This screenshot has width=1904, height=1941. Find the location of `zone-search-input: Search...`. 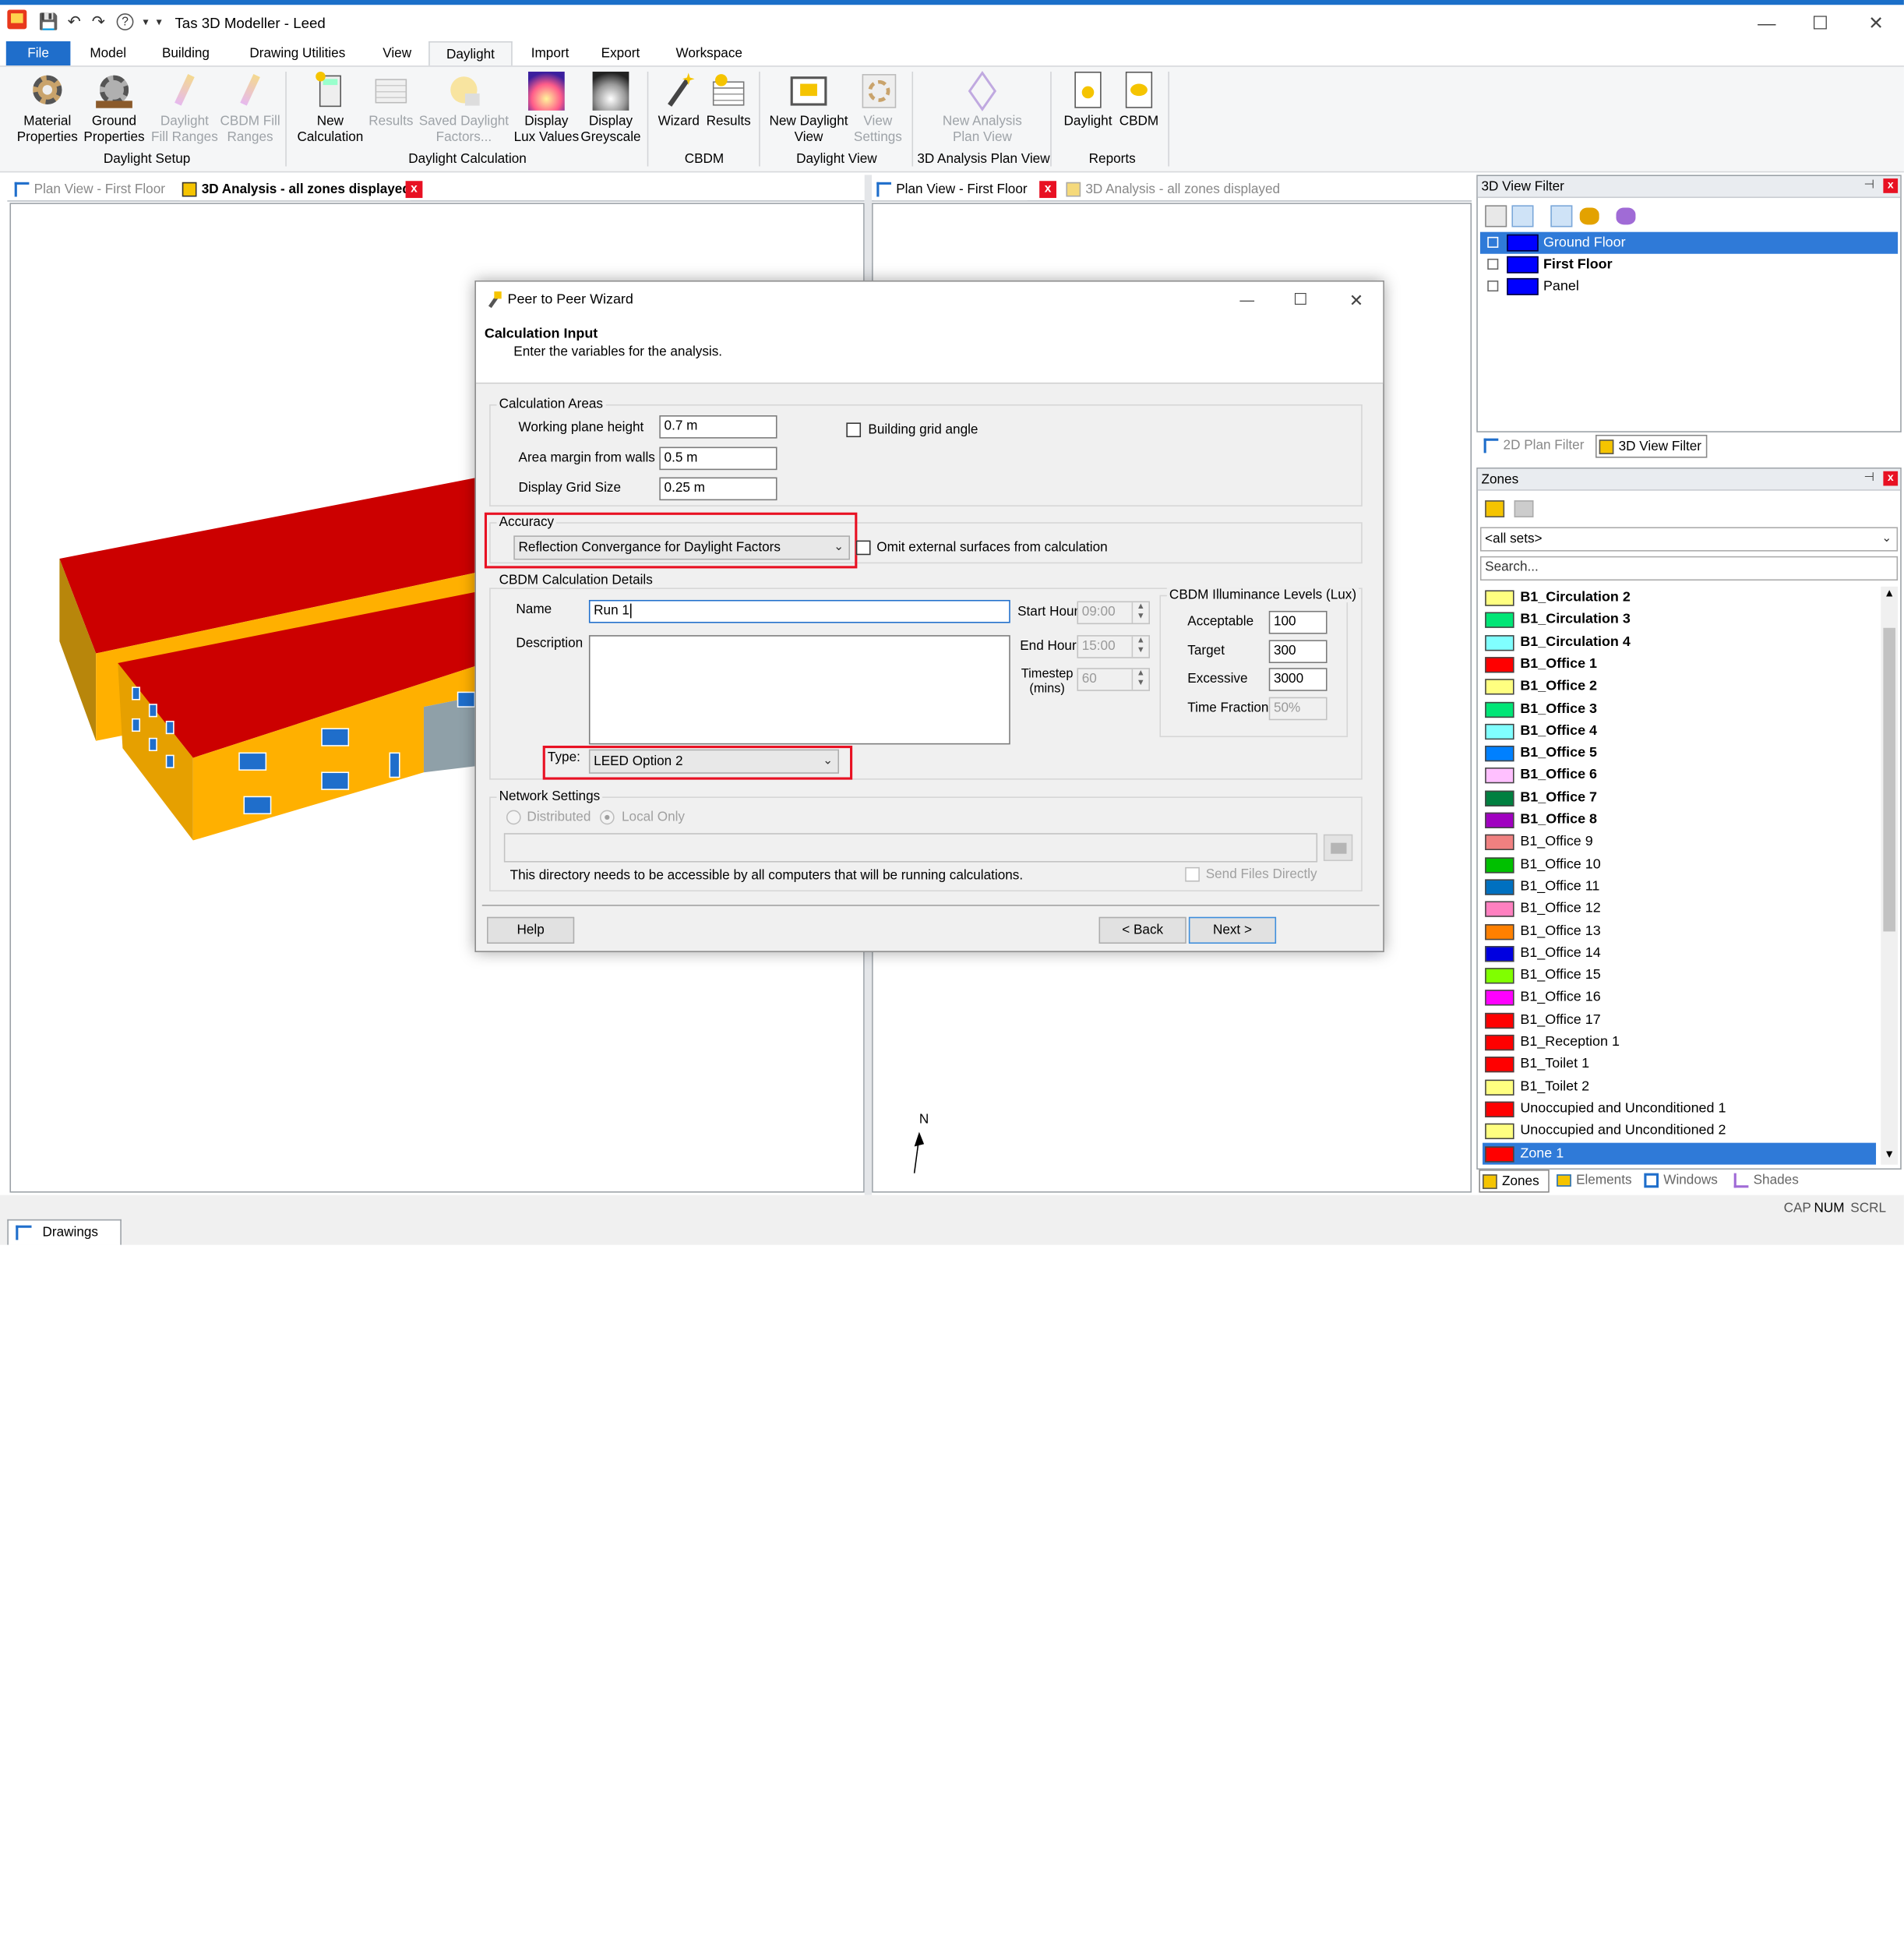

zone-search-input: Search... is located at coordinates (1689, 568).